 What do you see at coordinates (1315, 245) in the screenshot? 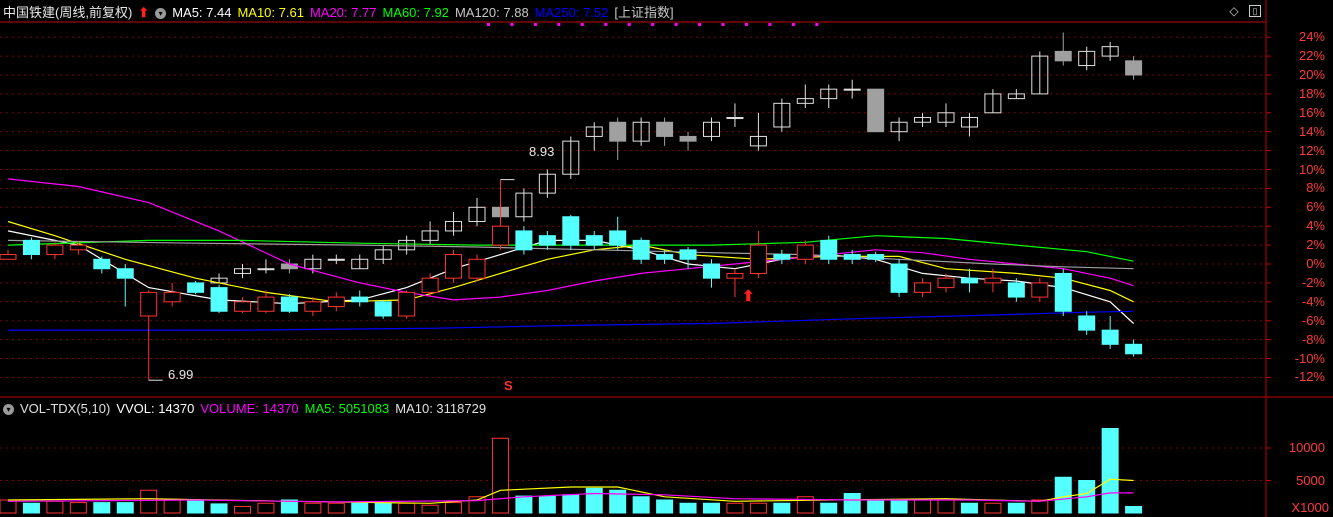
I see `price-tick-label: 2%` at bounding box center [1315, 245].